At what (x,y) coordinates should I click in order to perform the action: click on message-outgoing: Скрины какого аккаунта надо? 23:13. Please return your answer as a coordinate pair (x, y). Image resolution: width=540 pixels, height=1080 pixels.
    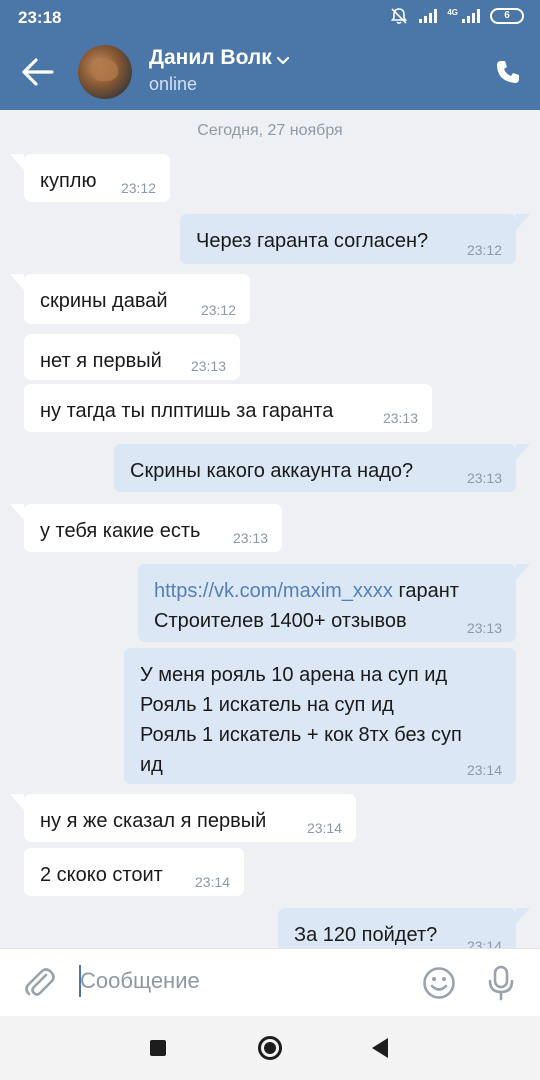
    Looking at the image, I should click on (322, 468).